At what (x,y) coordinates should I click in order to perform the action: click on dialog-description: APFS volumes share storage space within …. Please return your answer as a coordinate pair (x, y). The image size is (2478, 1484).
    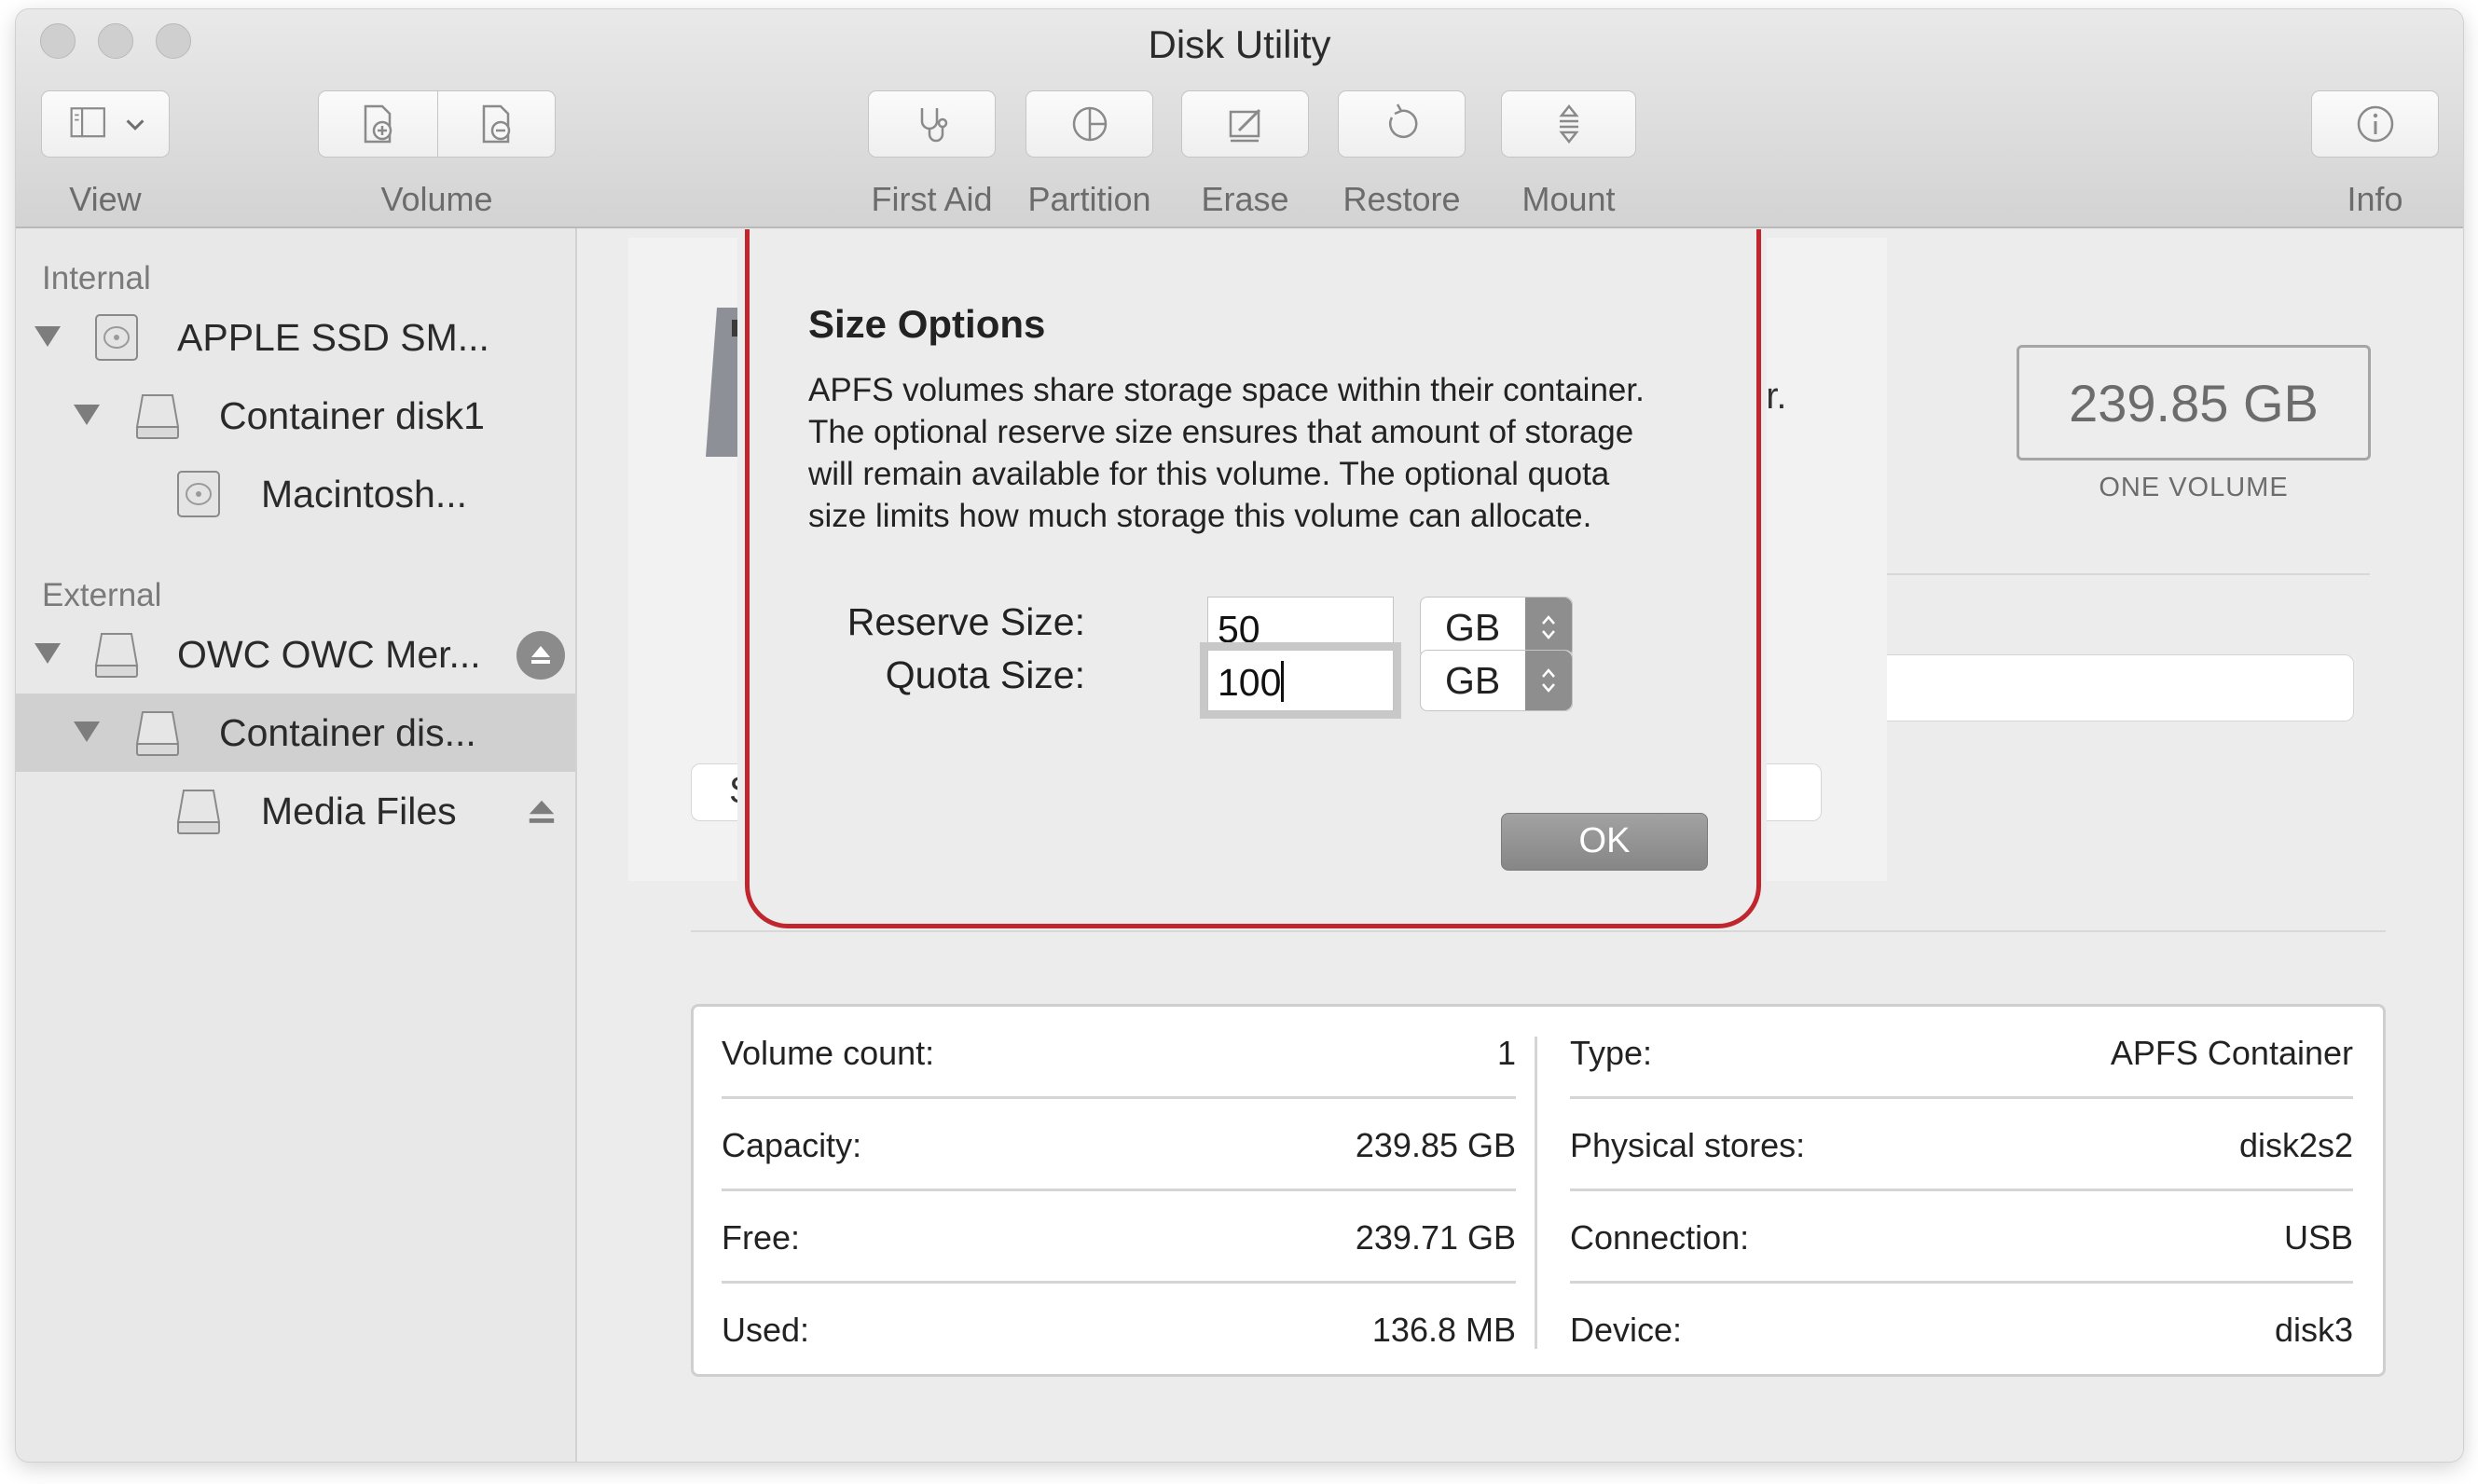
    Looking at the image, I should click on (1270, 453).